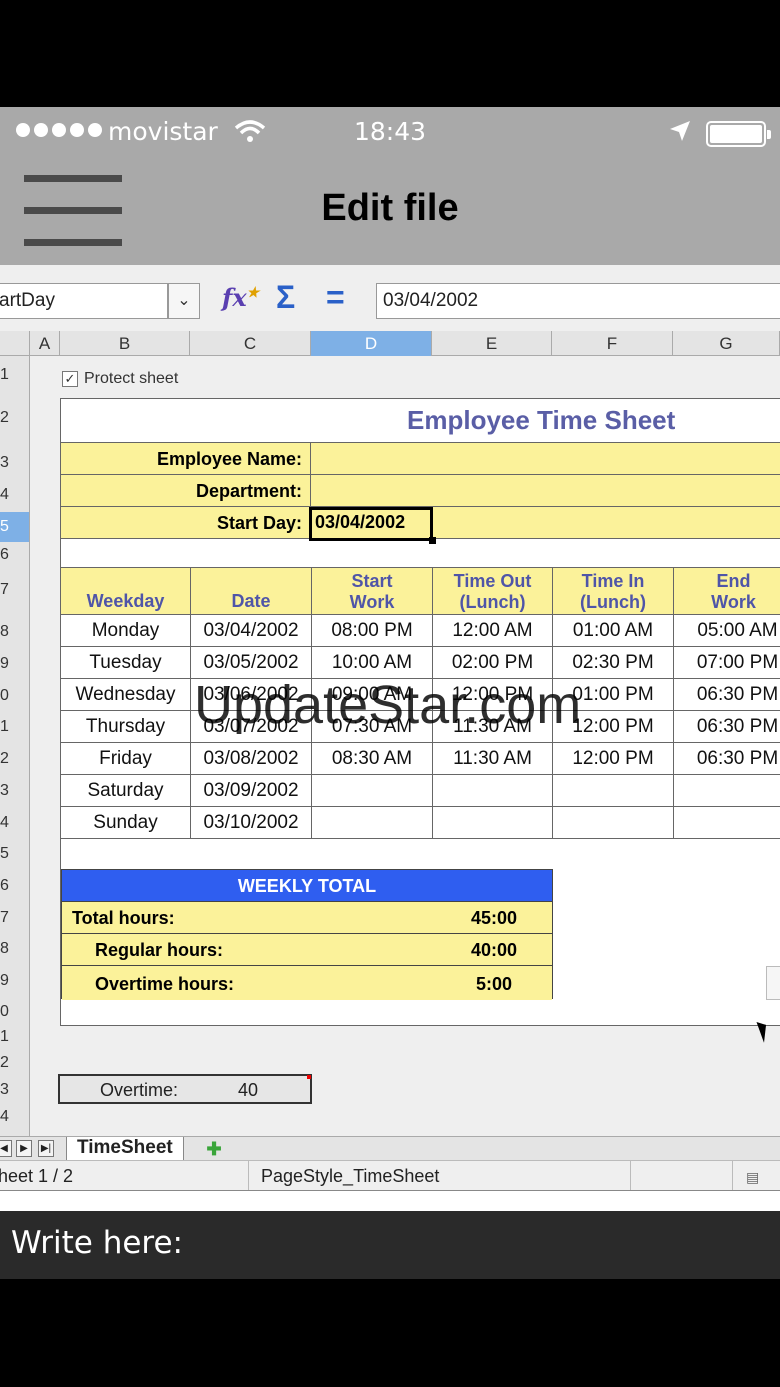 This screenshot has height=1387, width=780. Describe the element at coordinates (493, 592) in the screenshot. I see `header-time-out-lunch: Time Out (Lunch)` at that location.